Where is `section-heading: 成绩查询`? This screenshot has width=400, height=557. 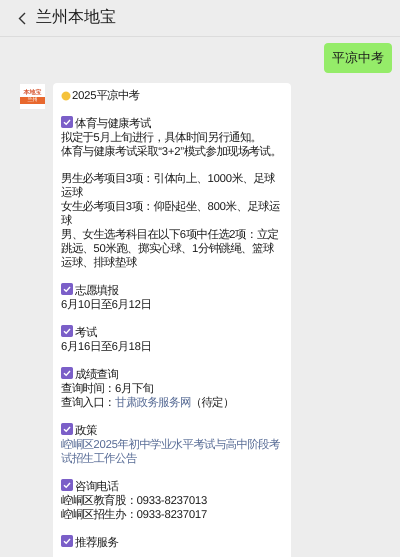
section-heading: 成绩查询 is located at coordinates (172, 374).